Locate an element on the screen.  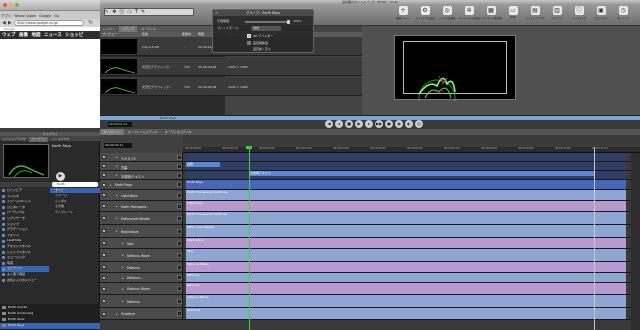
library-category-item: グラデーション is located at coordinates (25, 229).